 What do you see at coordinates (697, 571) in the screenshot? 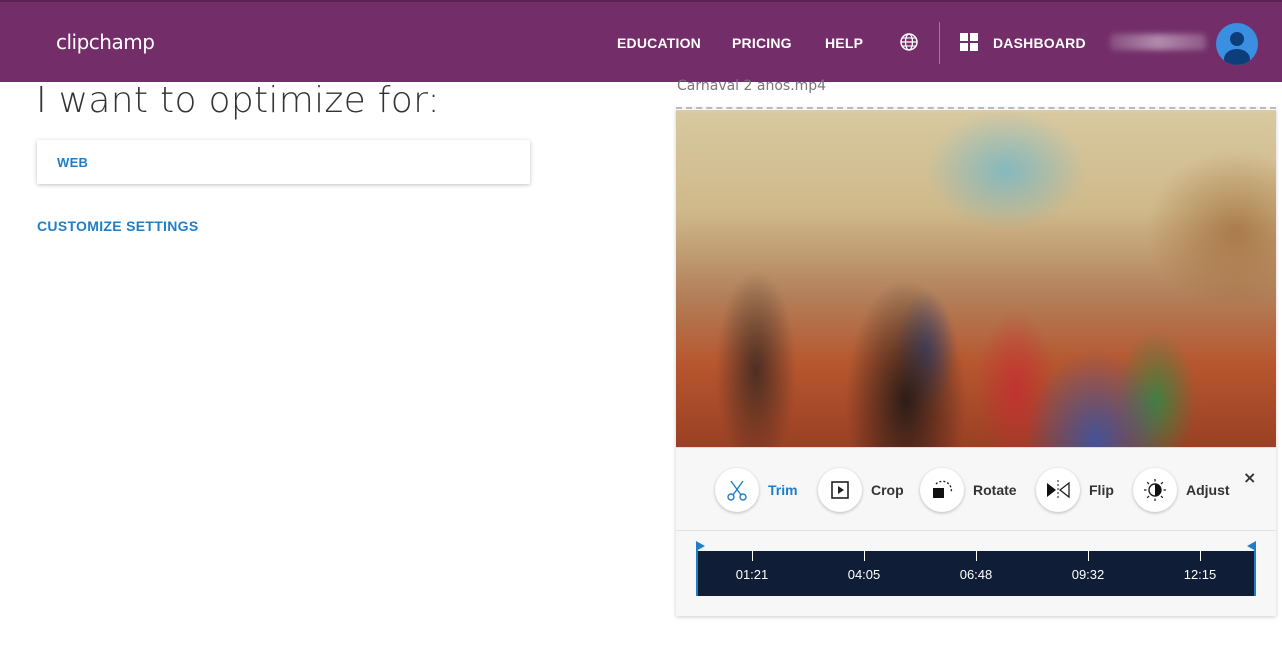
I see `trim-start-edge` at bounding box center [697, 571].